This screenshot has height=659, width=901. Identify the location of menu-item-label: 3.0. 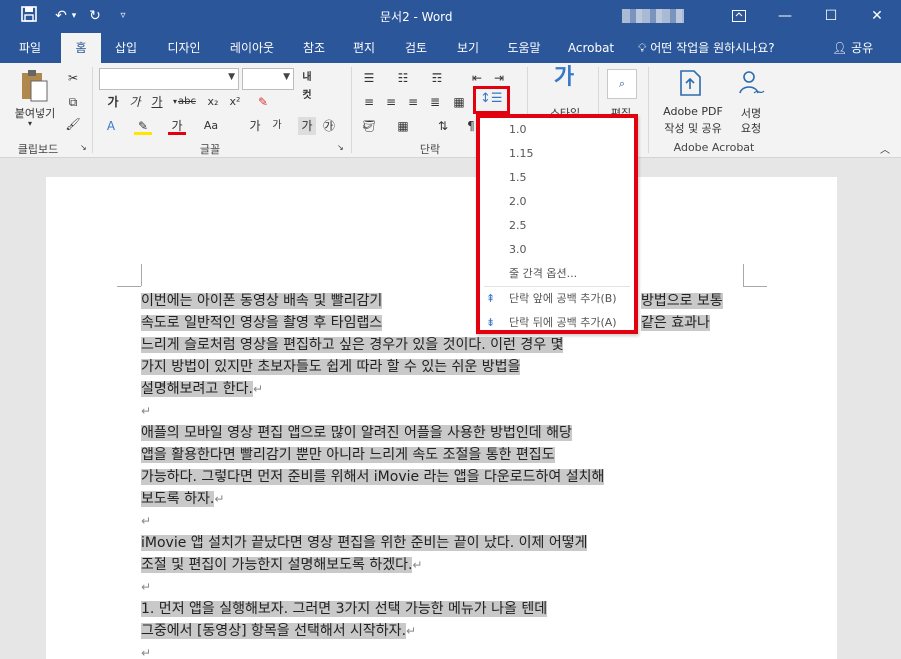
(518, 249).